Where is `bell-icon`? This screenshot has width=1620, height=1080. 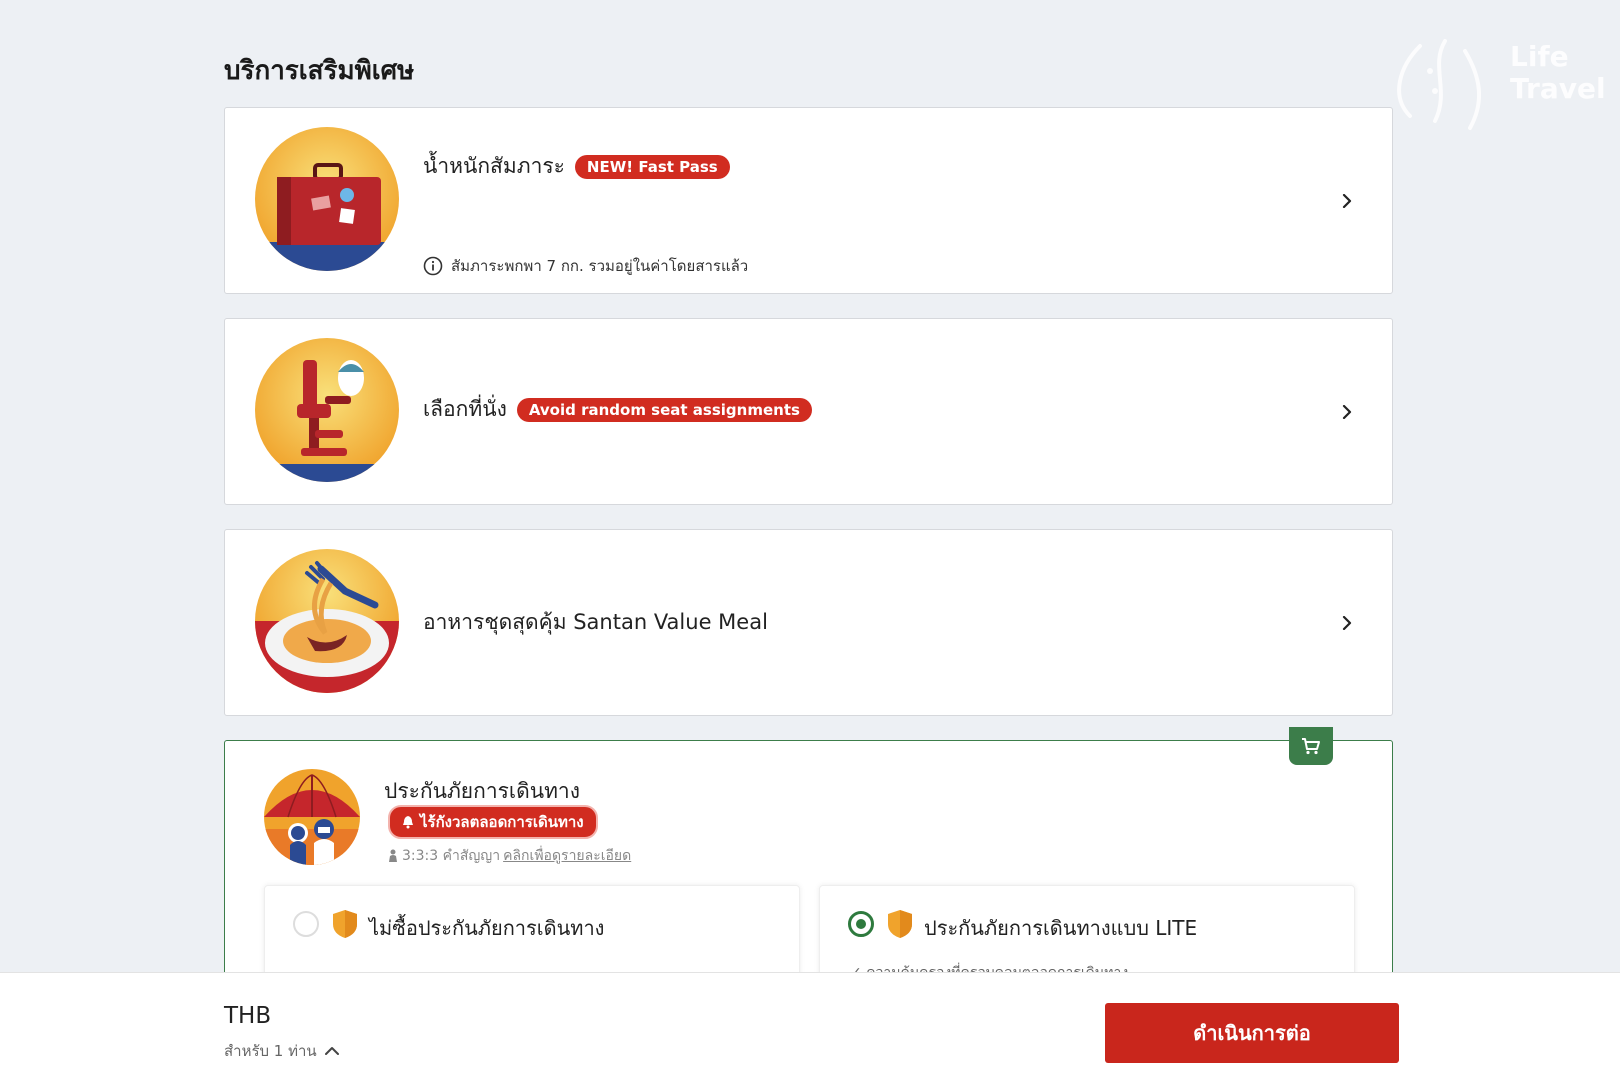 bell-icon is located at coordinates (408, 822).